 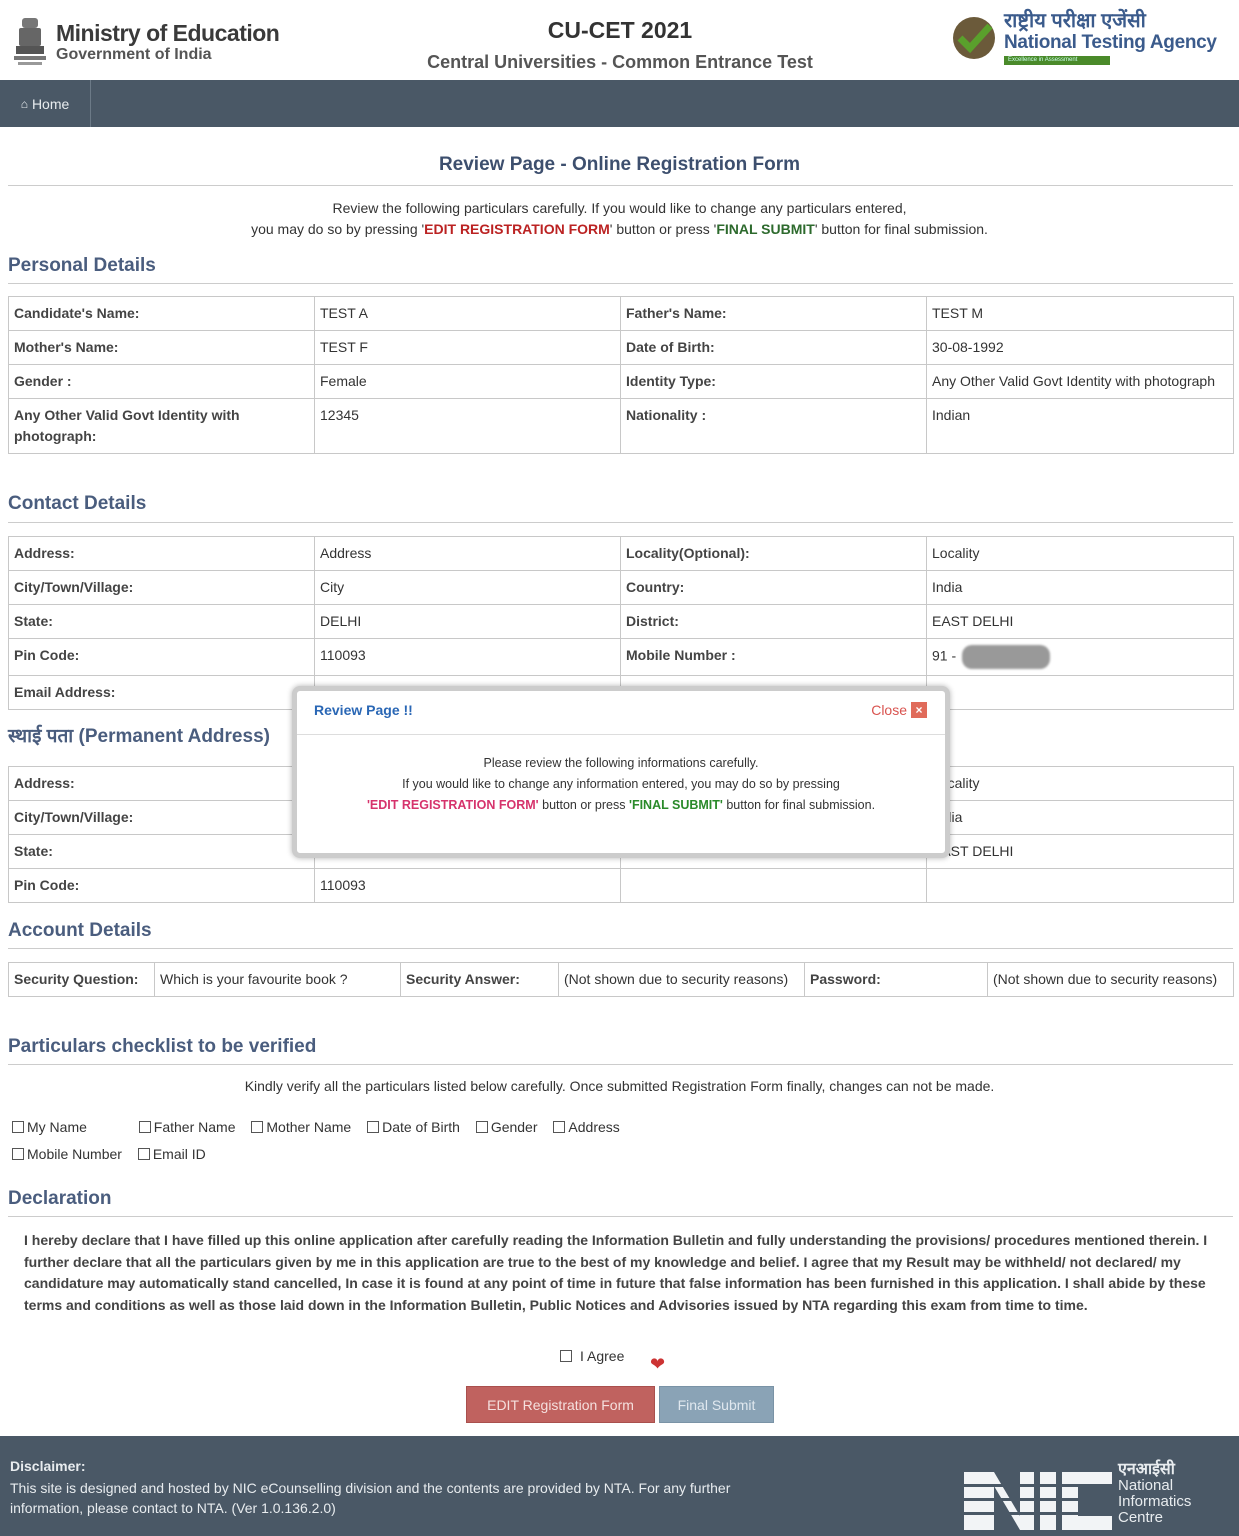 What do you see at coordinates (168, 33) in the screenshot?
I see `ministry-name: Ministry of Education` at bounding box center [168, 33].